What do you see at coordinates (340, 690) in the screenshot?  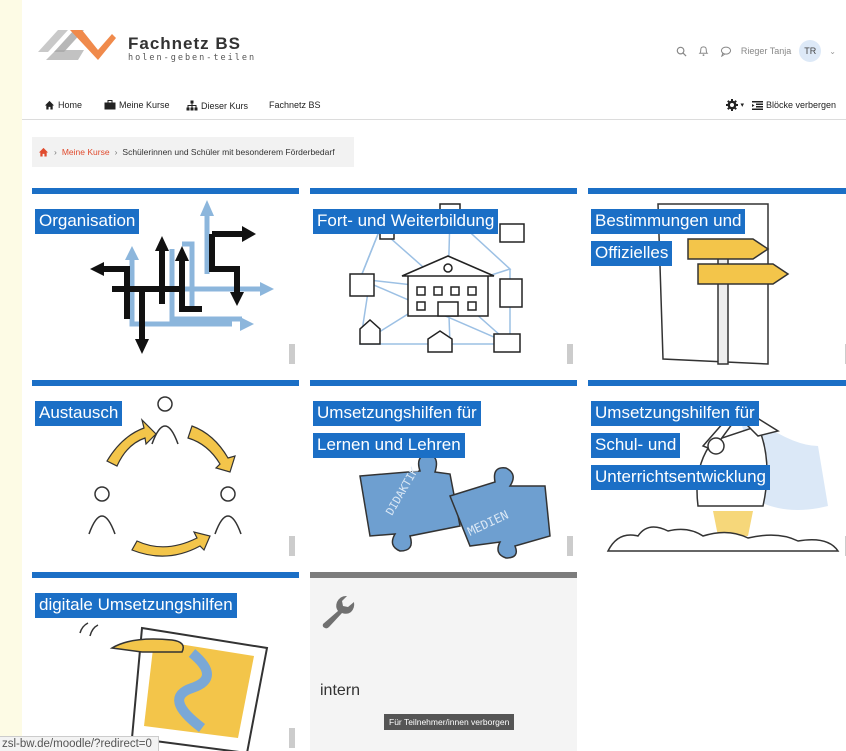 I see `tile-title: intern` at bounding box center [340, 690].